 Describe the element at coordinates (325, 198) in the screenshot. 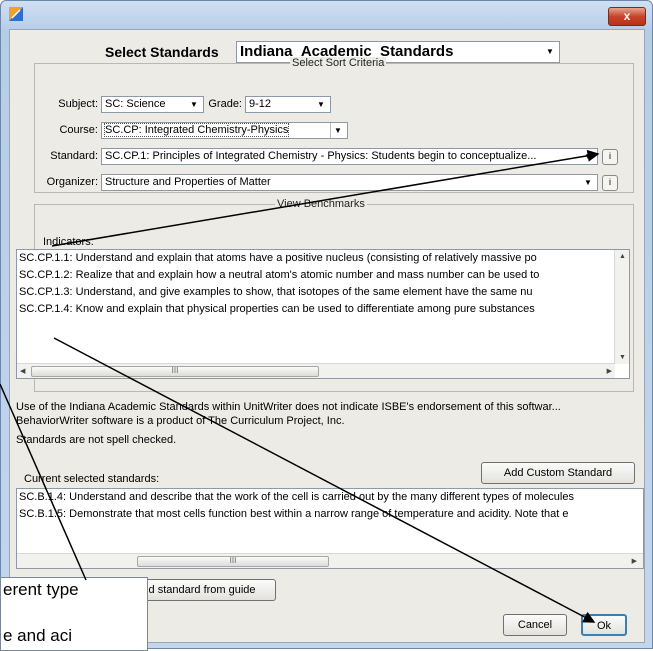

I see `arrow-to-standard-info` at that location.